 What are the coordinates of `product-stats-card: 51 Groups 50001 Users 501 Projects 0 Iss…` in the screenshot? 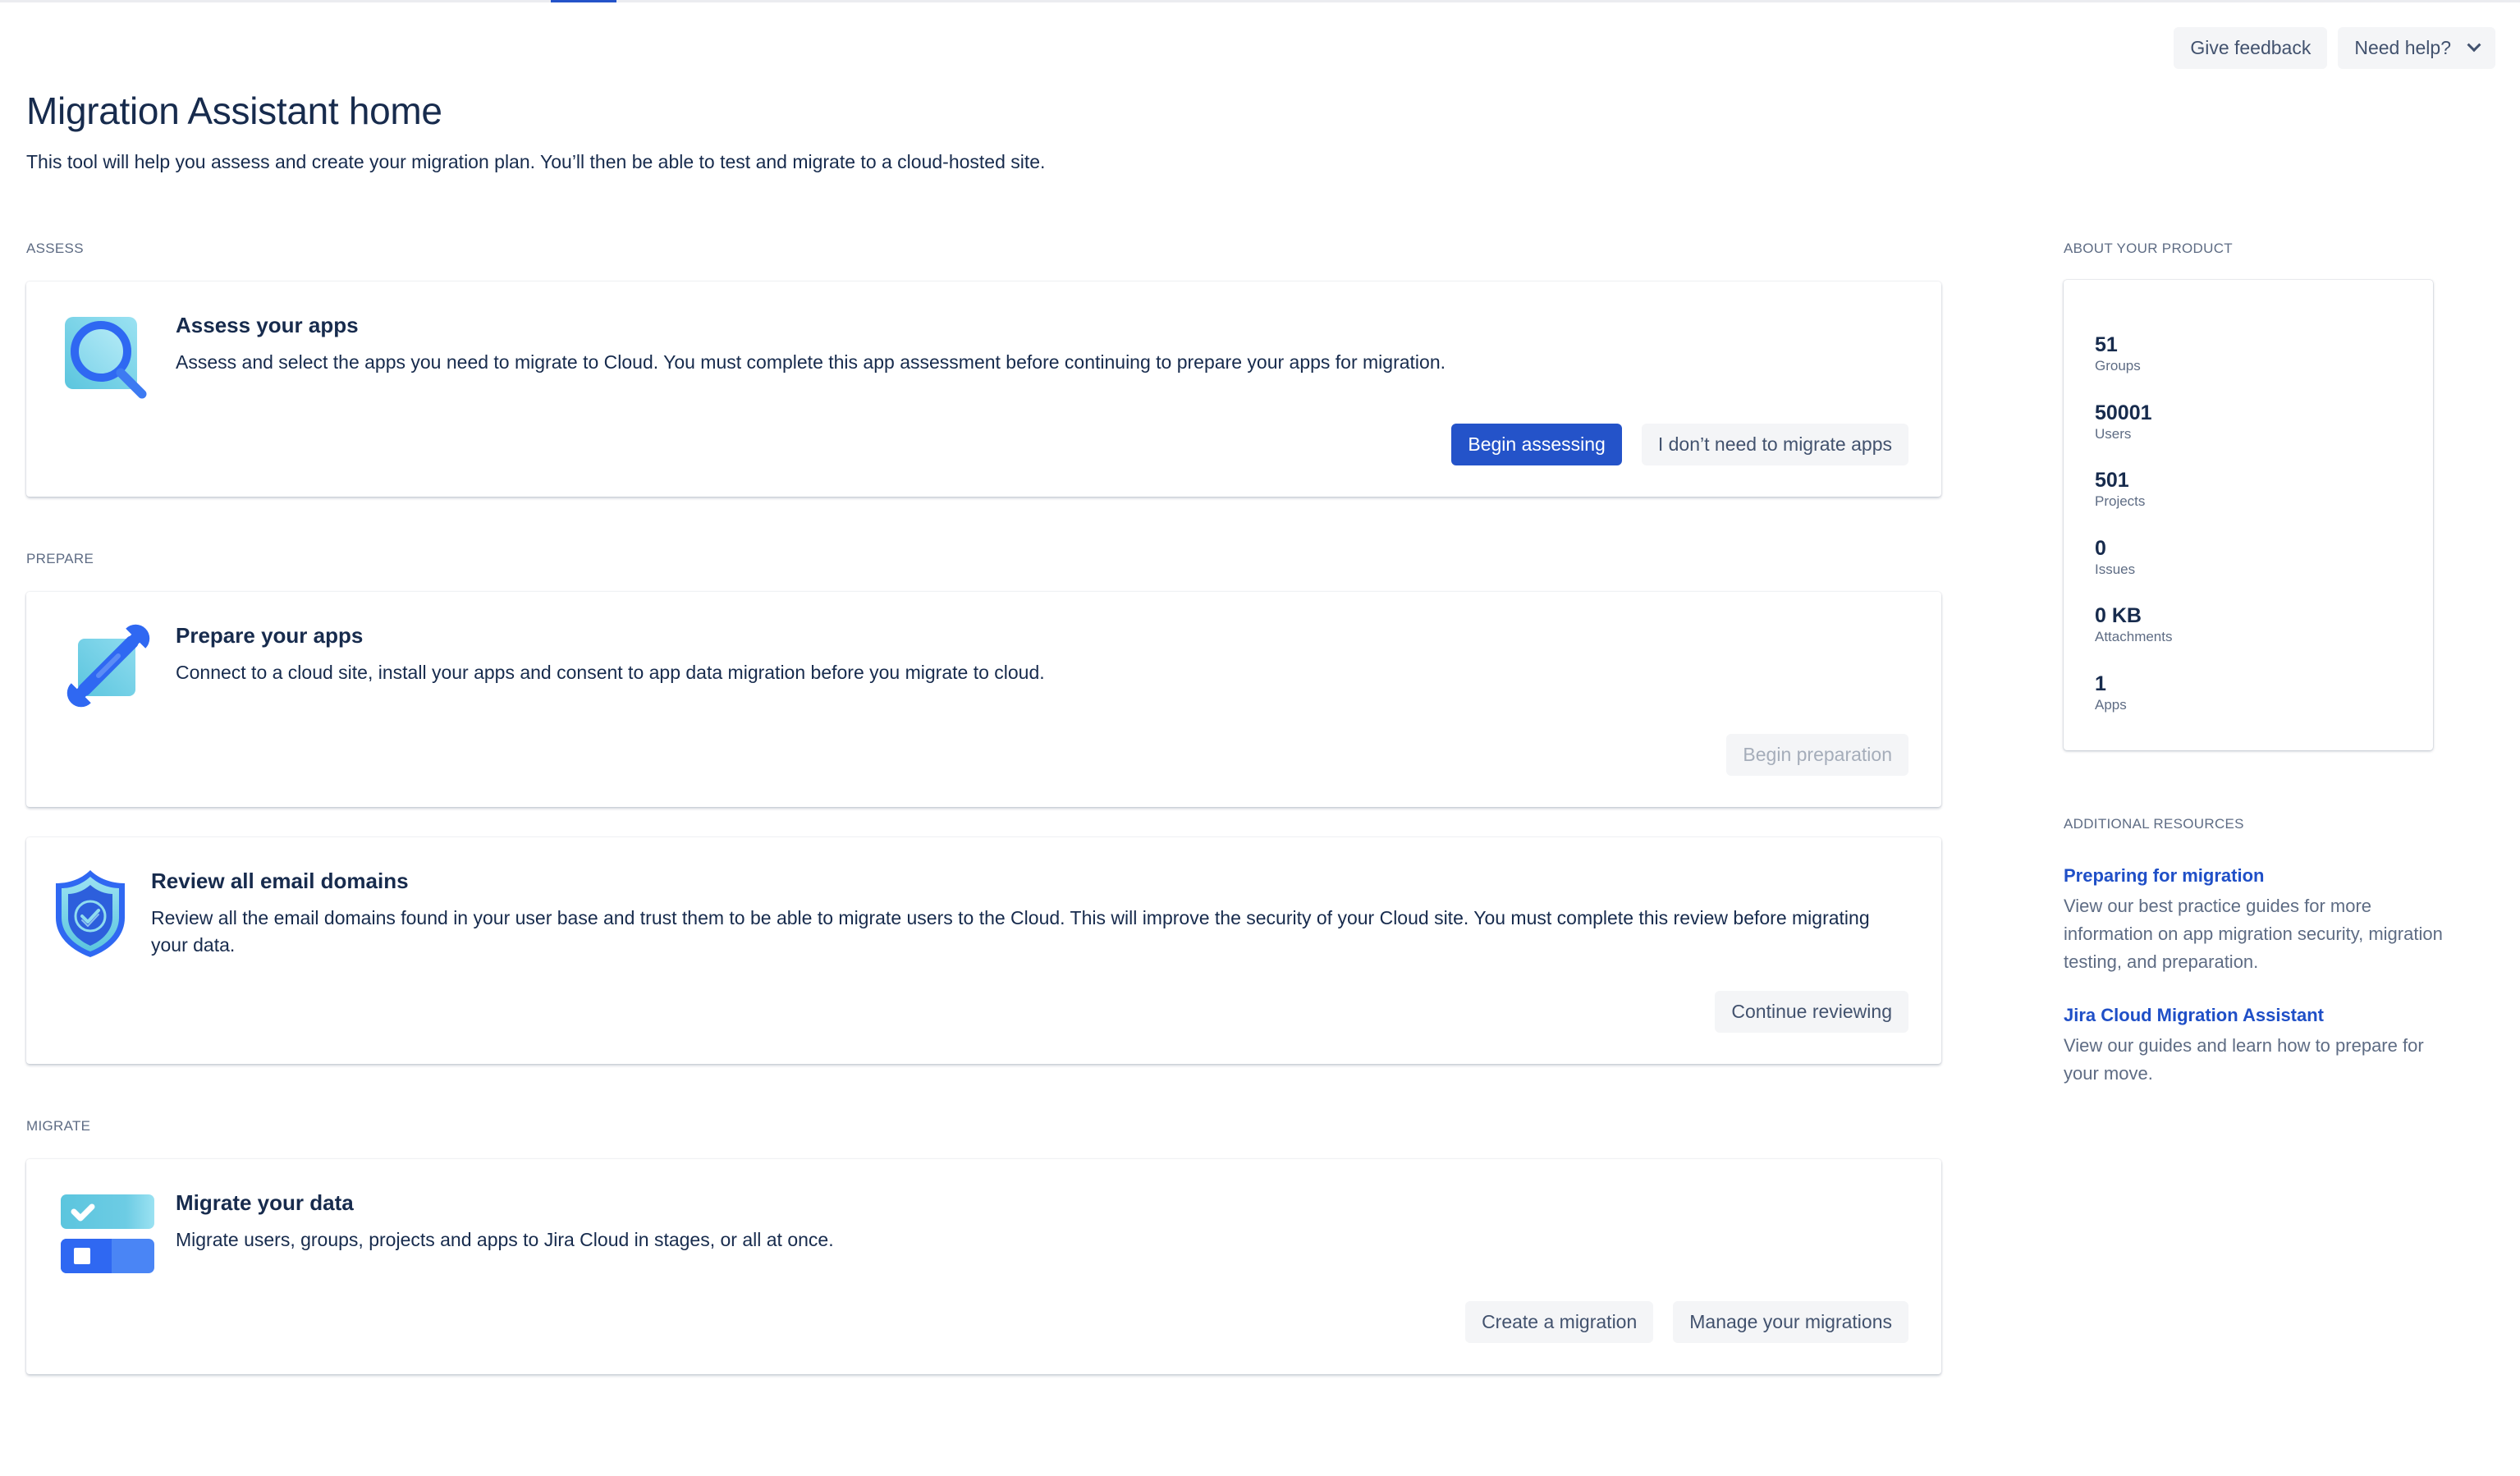 It's located at (2248, 515).